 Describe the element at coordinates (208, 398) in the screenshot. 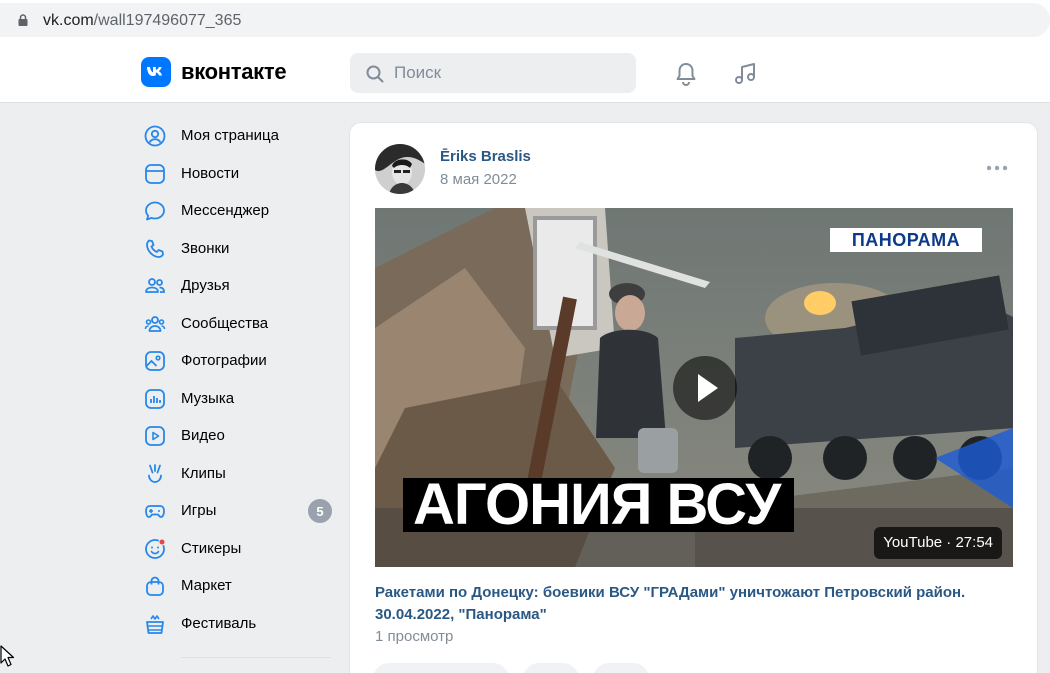

I see `sidebar-item-label: Музыка` at that location.